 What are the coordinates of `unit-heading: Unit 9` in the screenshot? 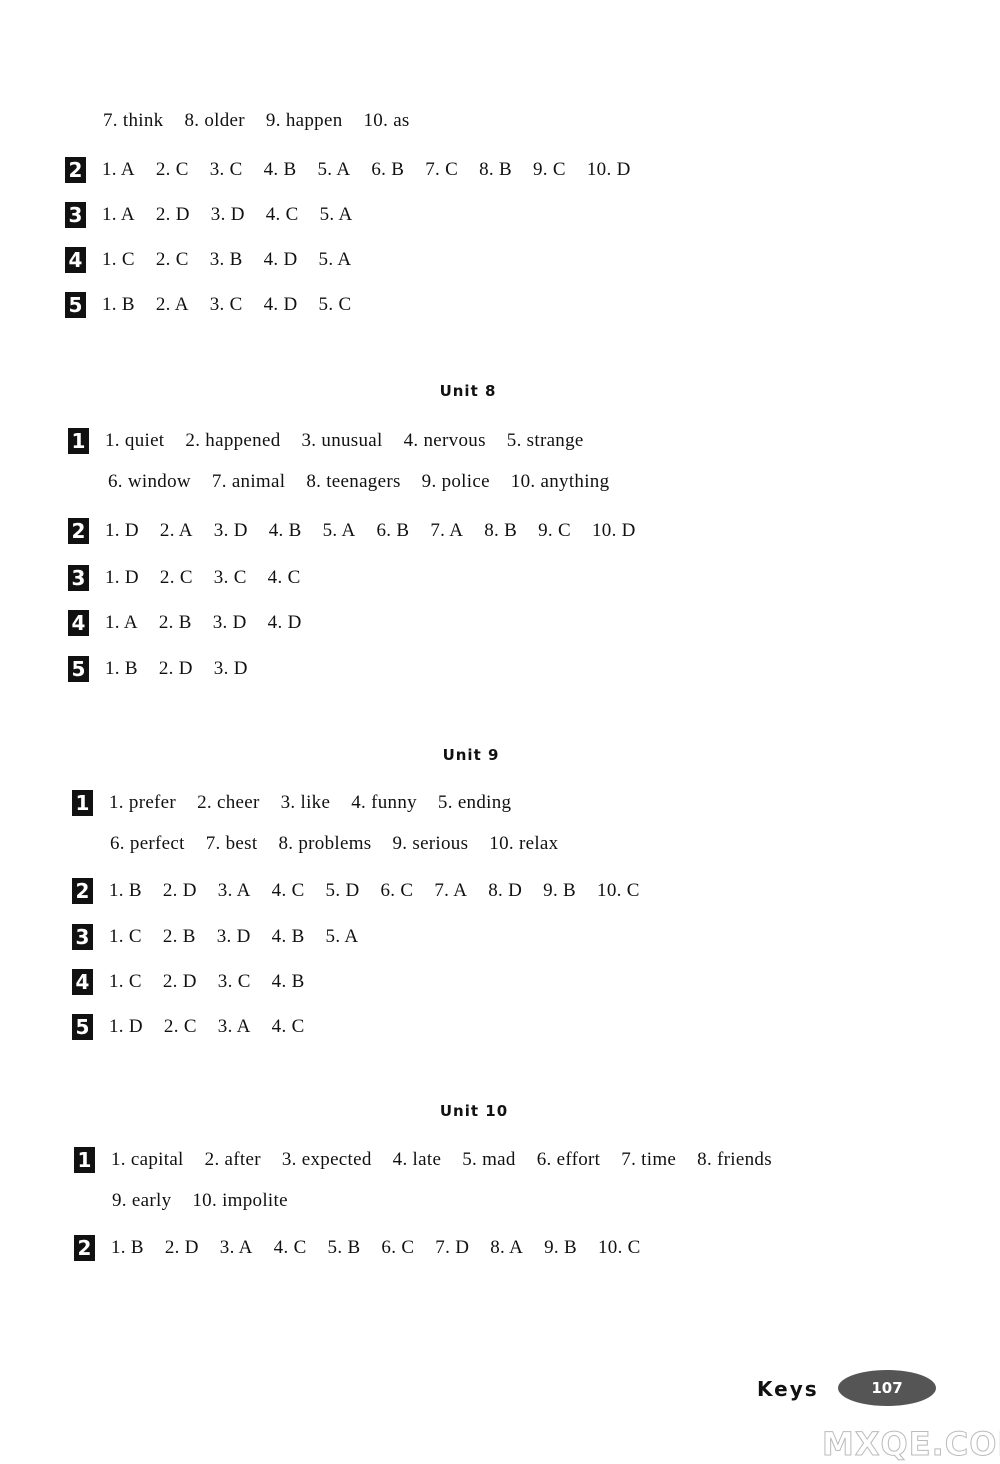 It's located at (471, 755).